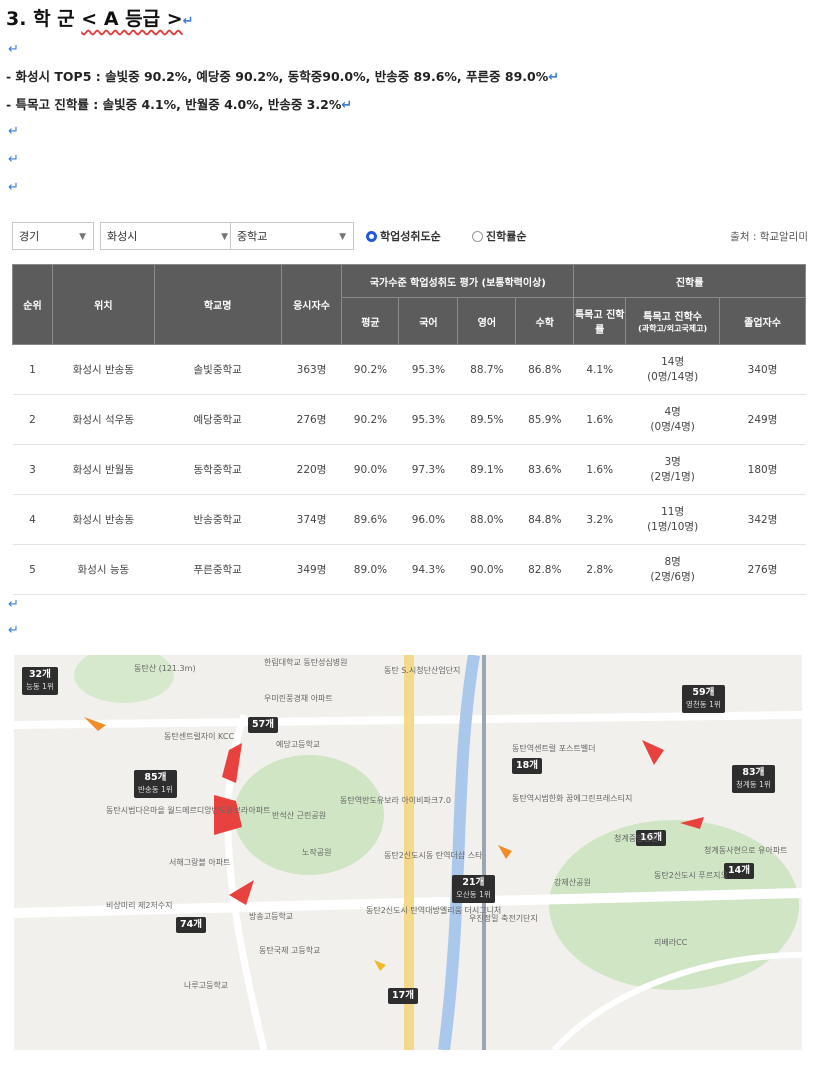 Image resolution: width=827 pixels, height=1084 pixels. I want to click on map-poi-label: 반석산 근린공원, so click(299, 815).